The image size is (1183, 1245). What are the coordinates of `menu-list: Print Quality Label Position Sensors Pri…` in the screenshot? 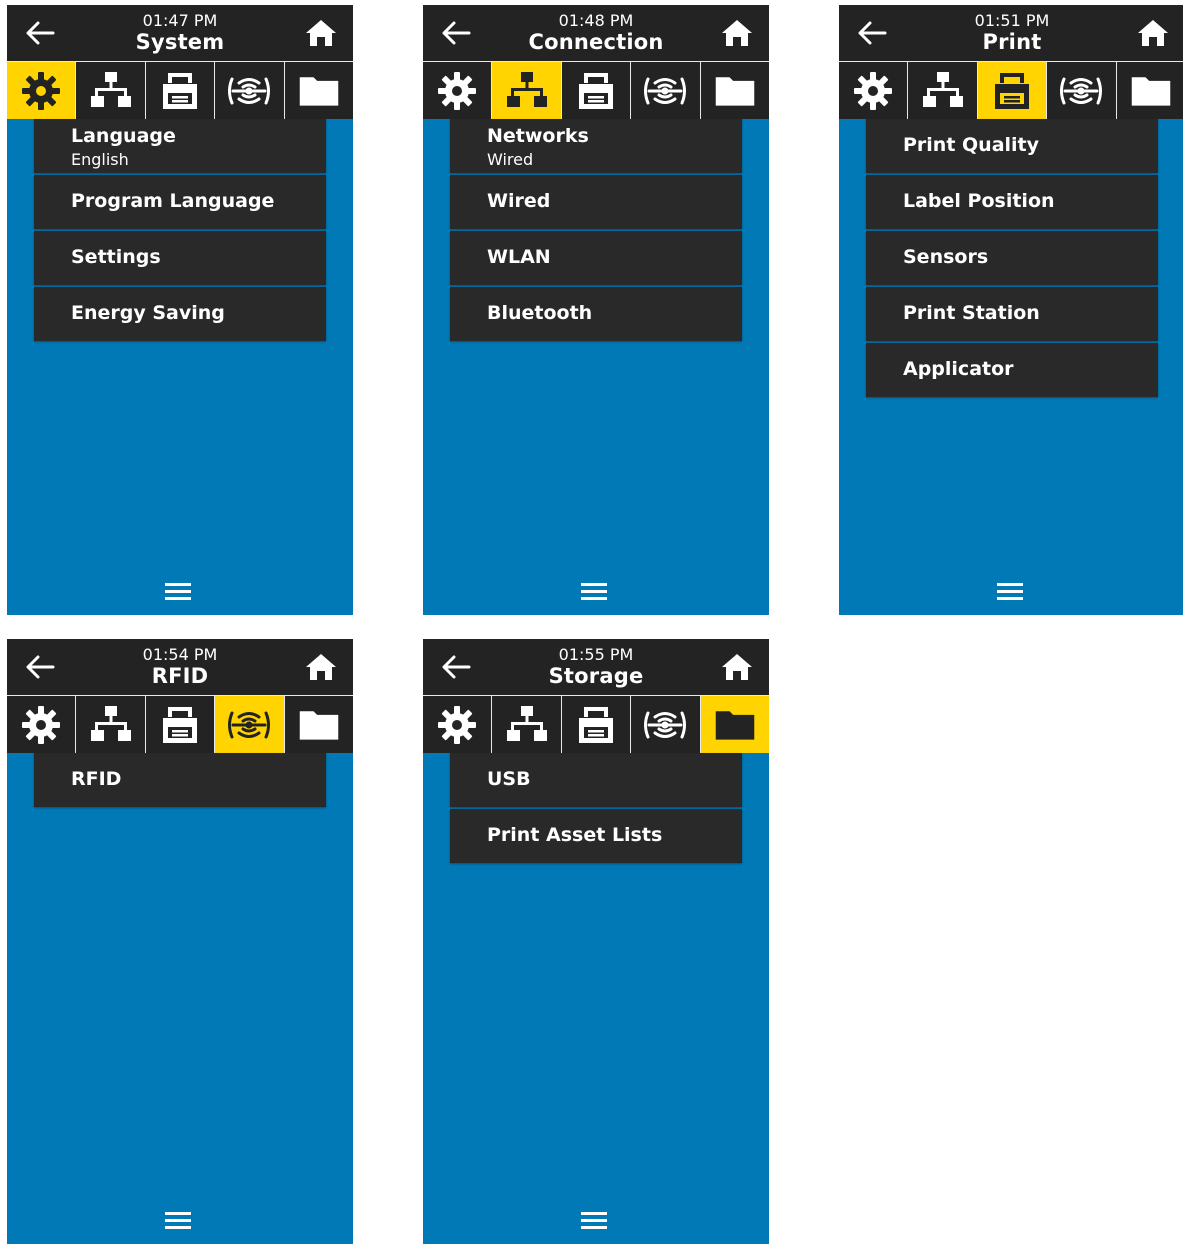 It's located at (1012, 259).